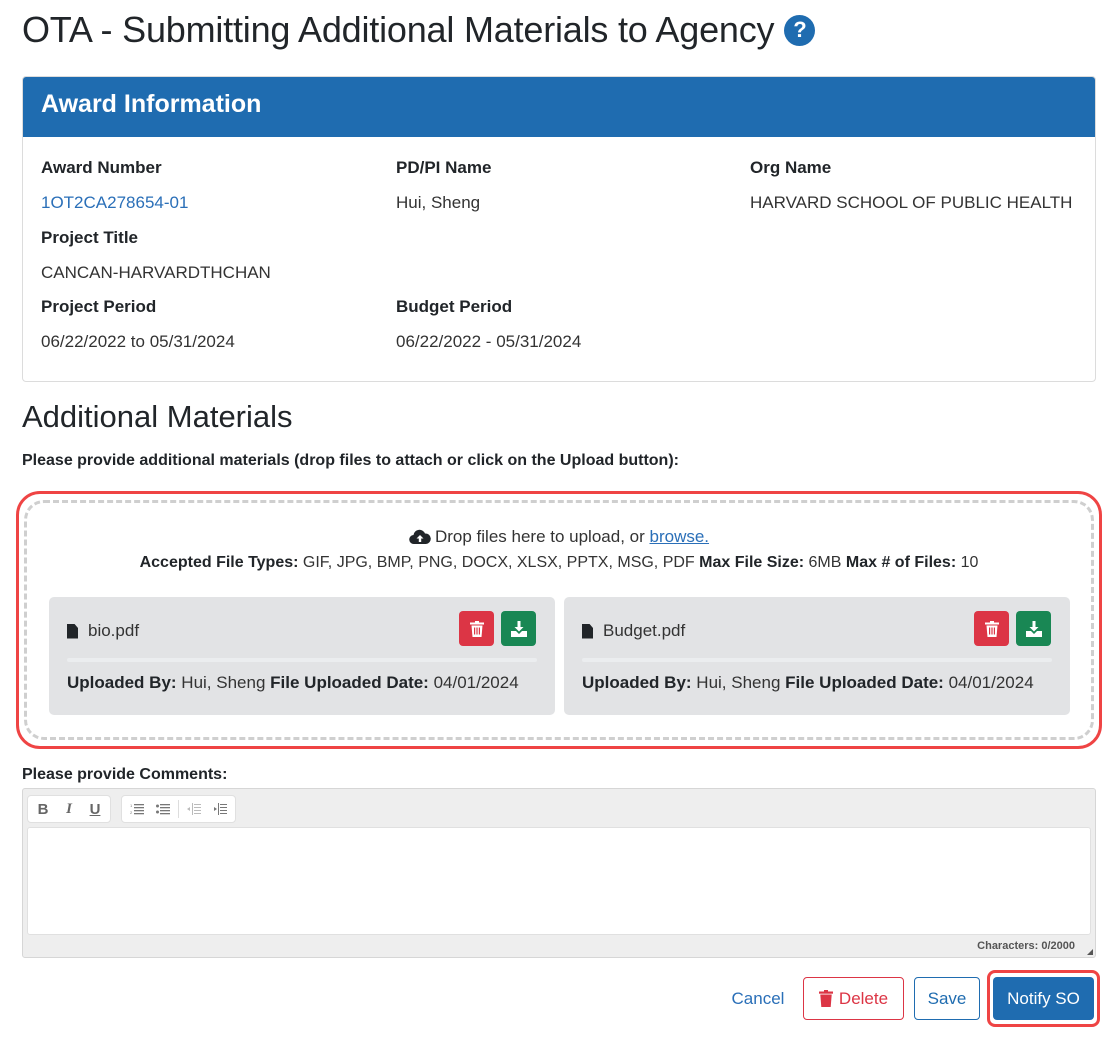 The height and width of the screenshot is (1040, 1116). I want to click on field-label: Budget Period, so click(454, 306).